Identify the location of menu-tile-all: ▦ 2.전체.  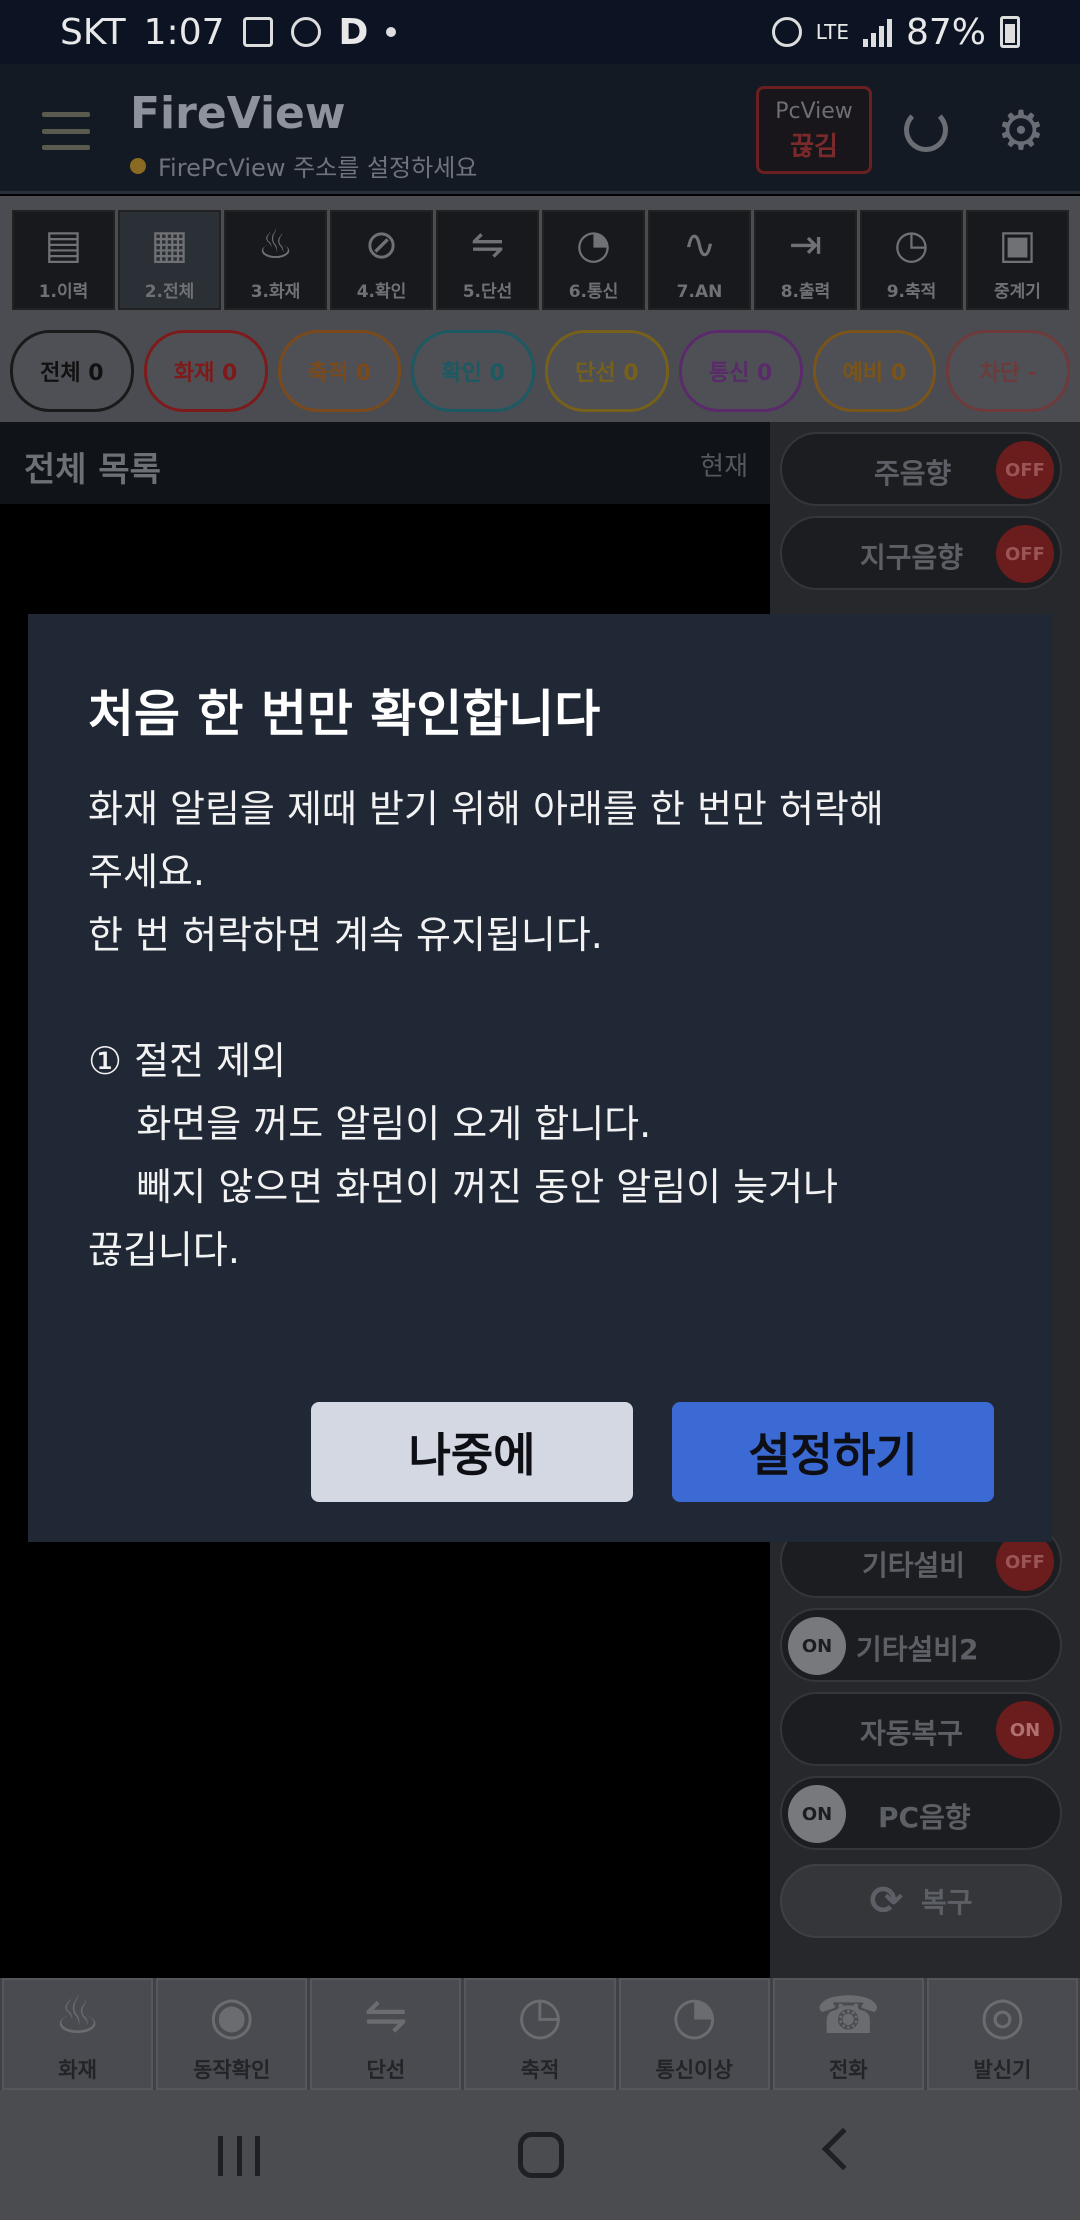
(169, 260).